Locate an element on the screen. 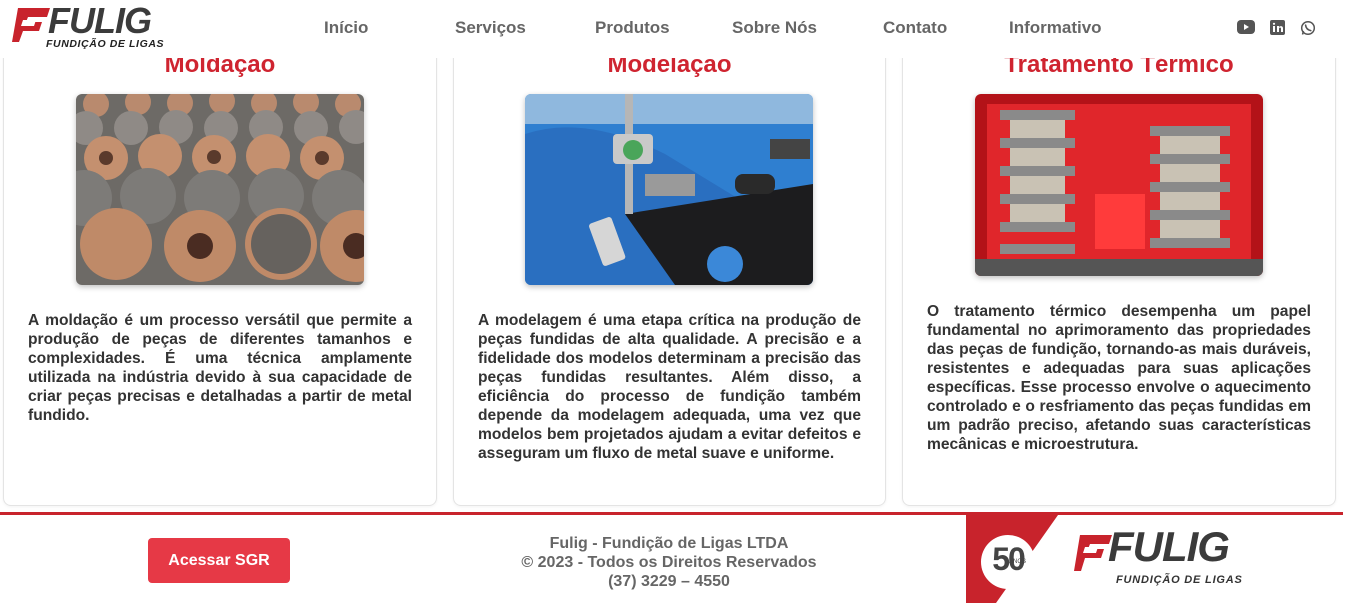  nav-contato: Contato is located at coordinates (915, 28).